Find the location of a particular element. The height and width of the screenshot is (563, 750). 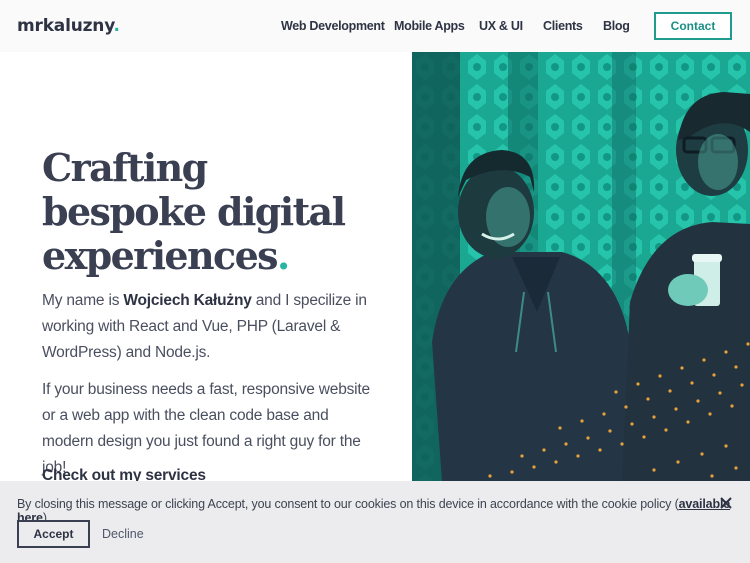

logo-text: mrkaluzny is located at coordinates (65, 26).